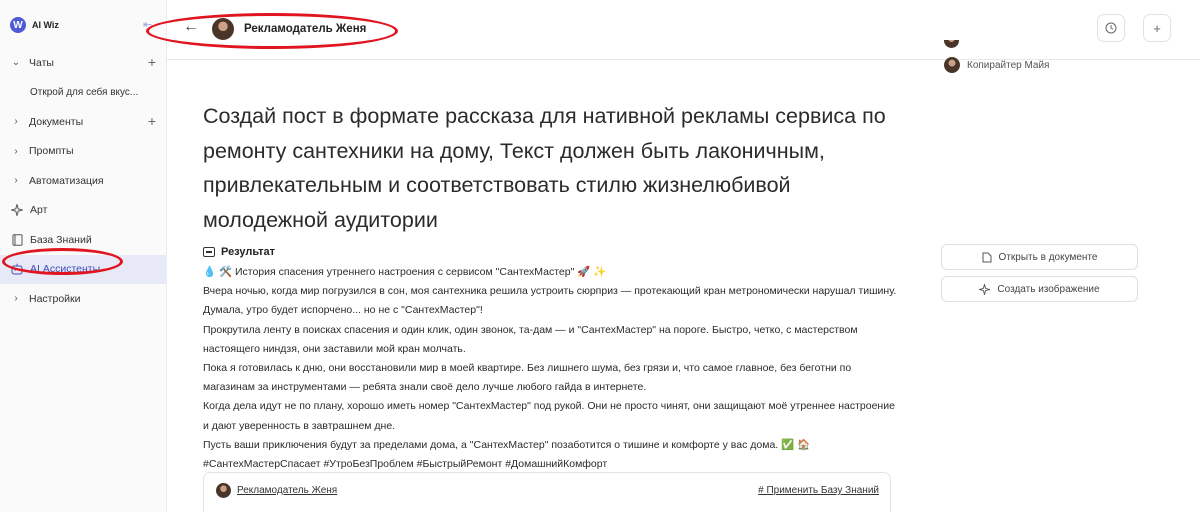 Image resolution: width=1200 pixels, height=512 pixels. I want to click on brand-name: AI Wiz, so click(45, 25).